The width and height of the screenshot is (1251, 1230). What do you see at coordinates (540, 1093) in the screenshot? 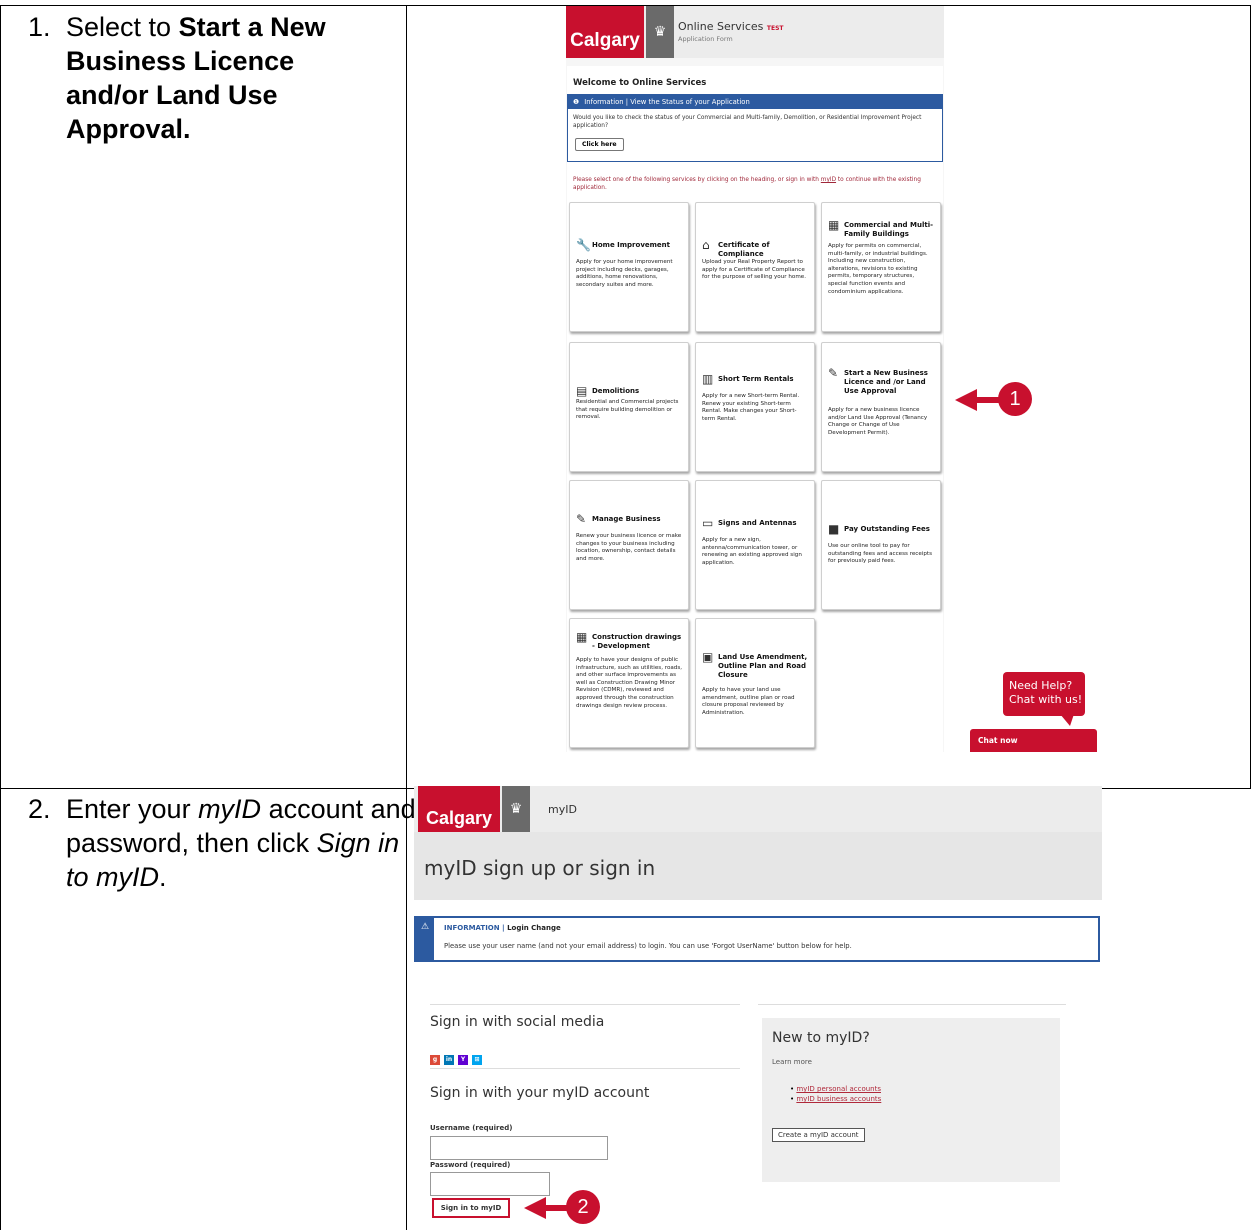
I see `account-heading: Sign in with your myID account` at bounding box center [540, 1093].